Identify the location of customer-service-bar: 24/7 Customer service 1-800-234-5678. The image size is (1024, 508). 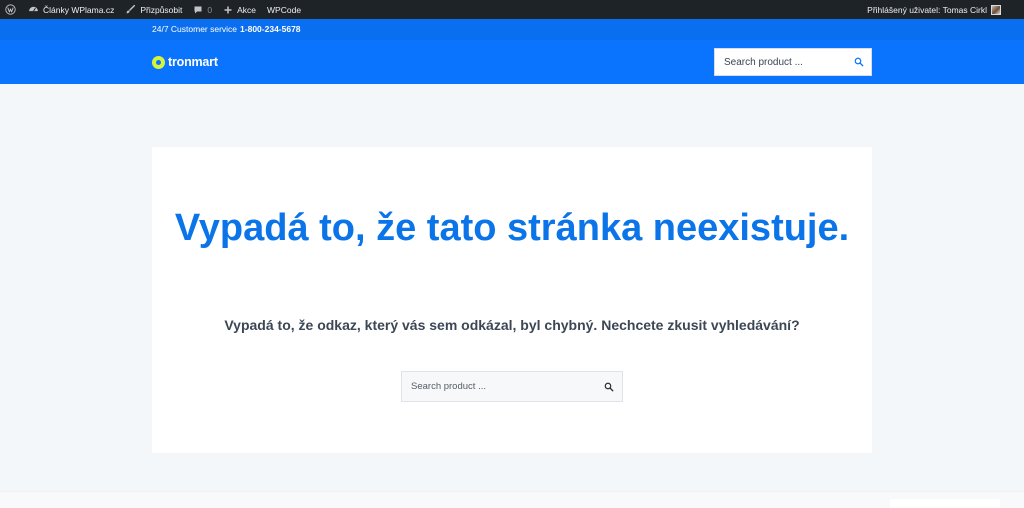
(512, 29).